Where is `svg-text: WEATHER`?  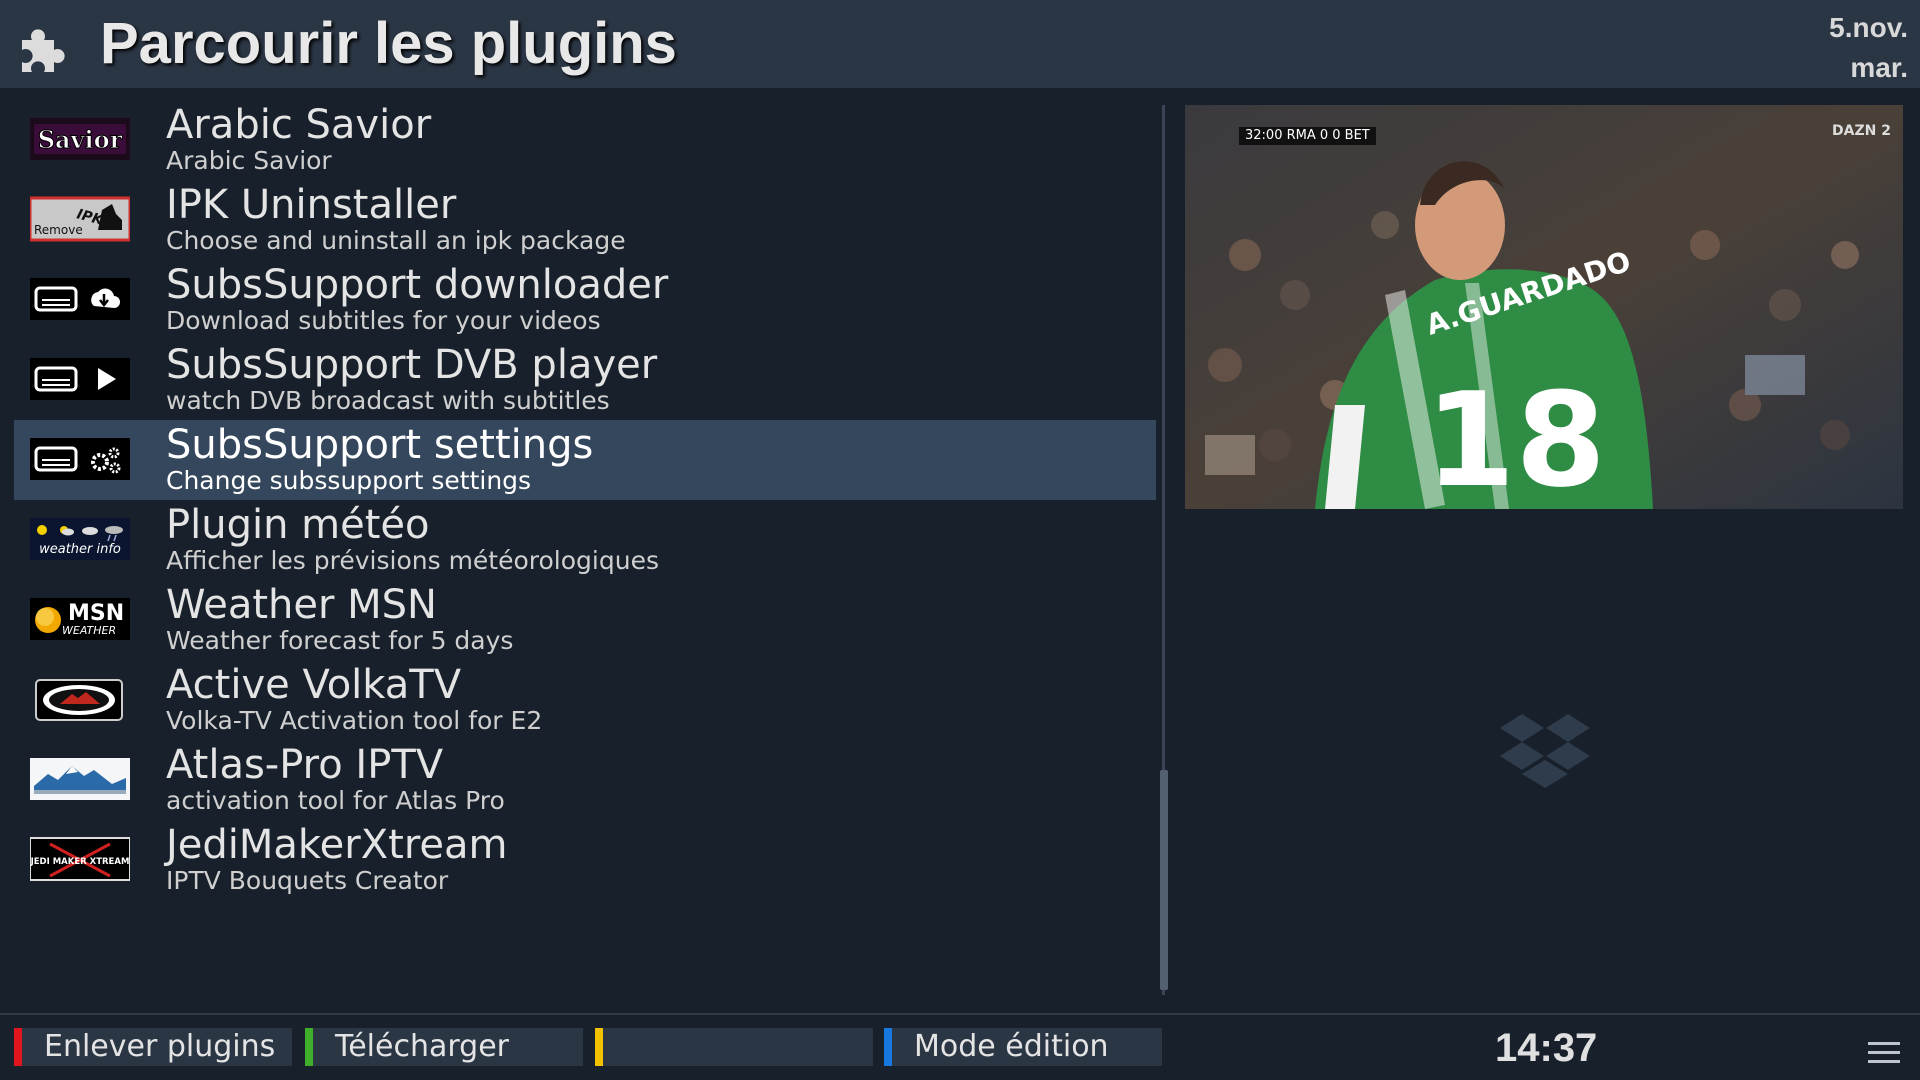
svg-text: WEATHER is located at coordinates (89, 630).